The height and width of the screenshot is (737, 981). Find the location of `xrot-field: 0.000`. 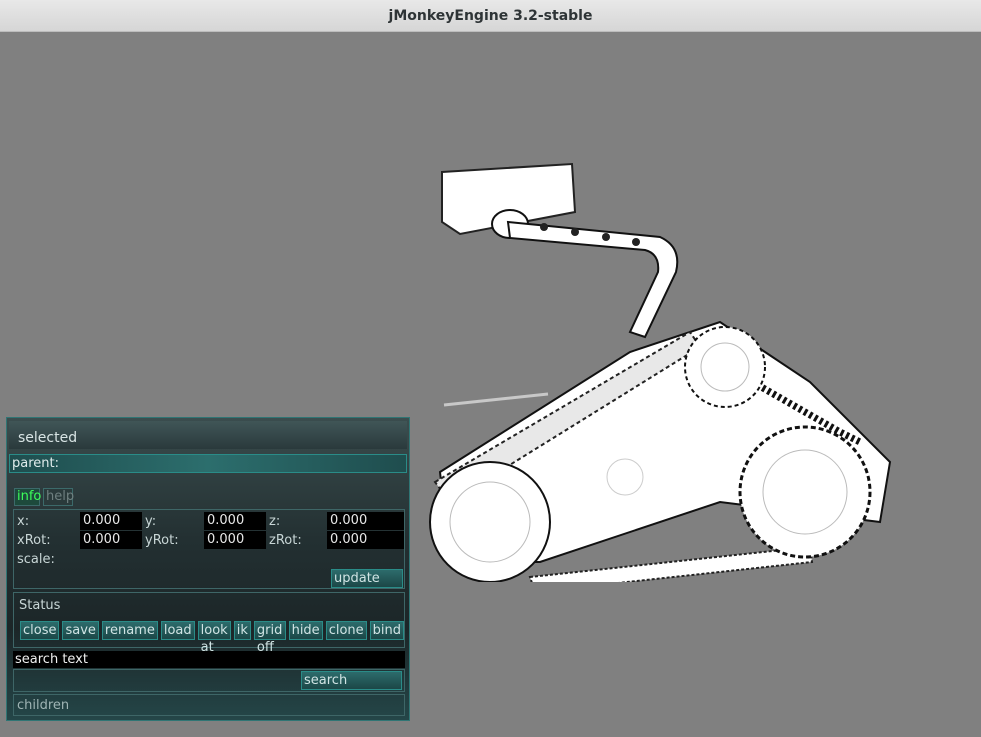

xrot-field: 0.000 is located at coordinates (111, 540).